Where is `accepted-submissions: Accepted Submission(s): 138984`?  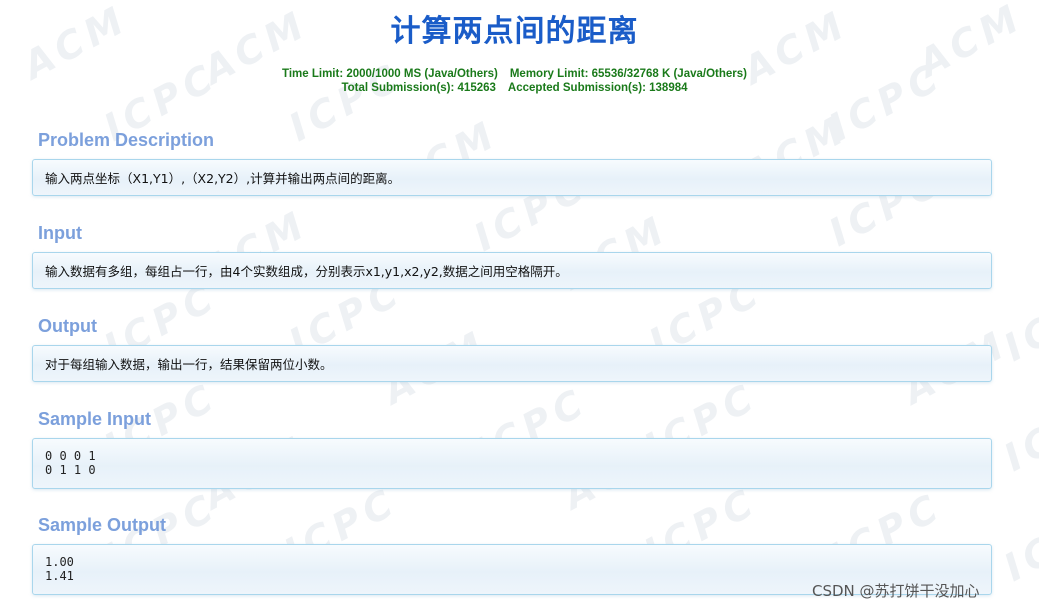 accepted-submissions: Accepted Submission(s): 138984 is located at coordinates (597, 88).